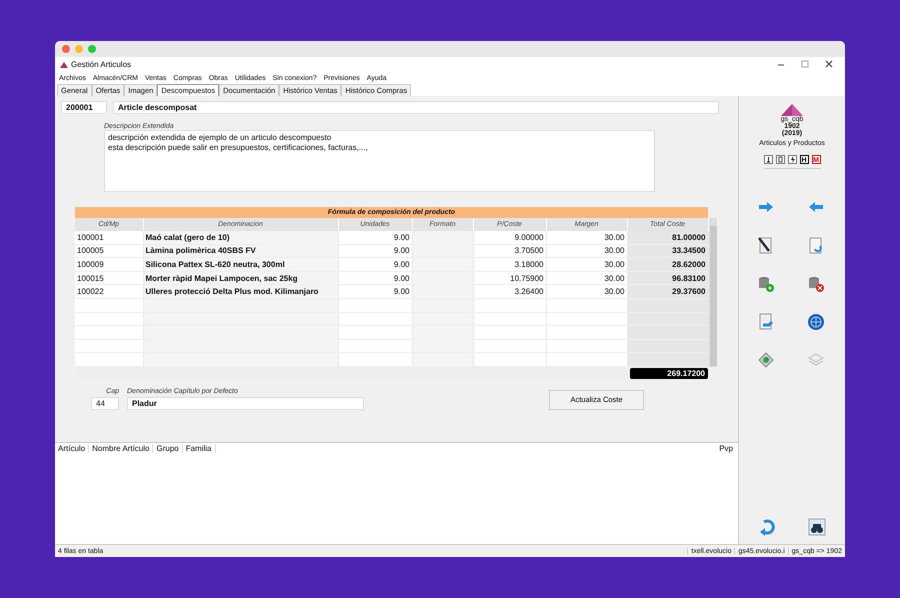  Describe the element at coordinates (109, 251) in the screenshot. I see `table-cell: 100005` at that location.